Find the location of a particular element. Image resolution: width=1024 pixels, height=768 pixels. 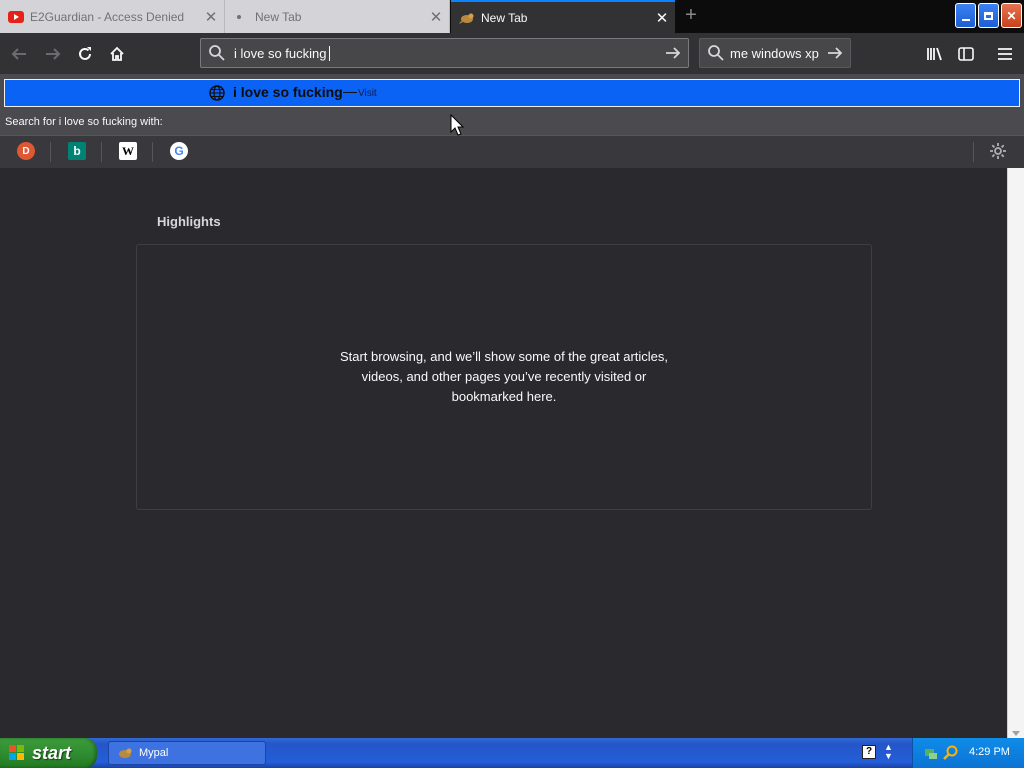

clock: 4:29 PM is located at coordinates (989, 752).